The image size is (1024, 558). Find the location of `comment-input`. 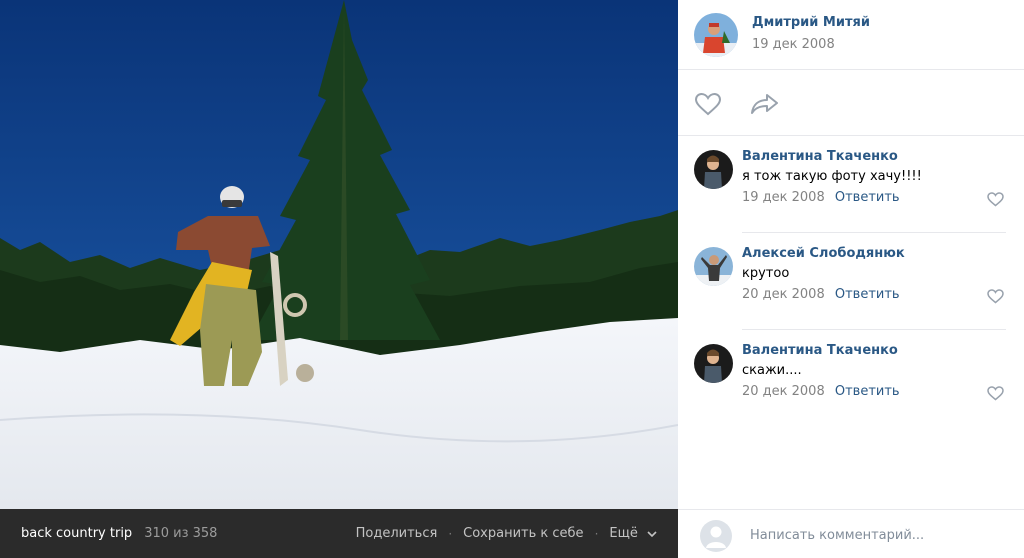

comment-input is located at coordinates (874, 535).